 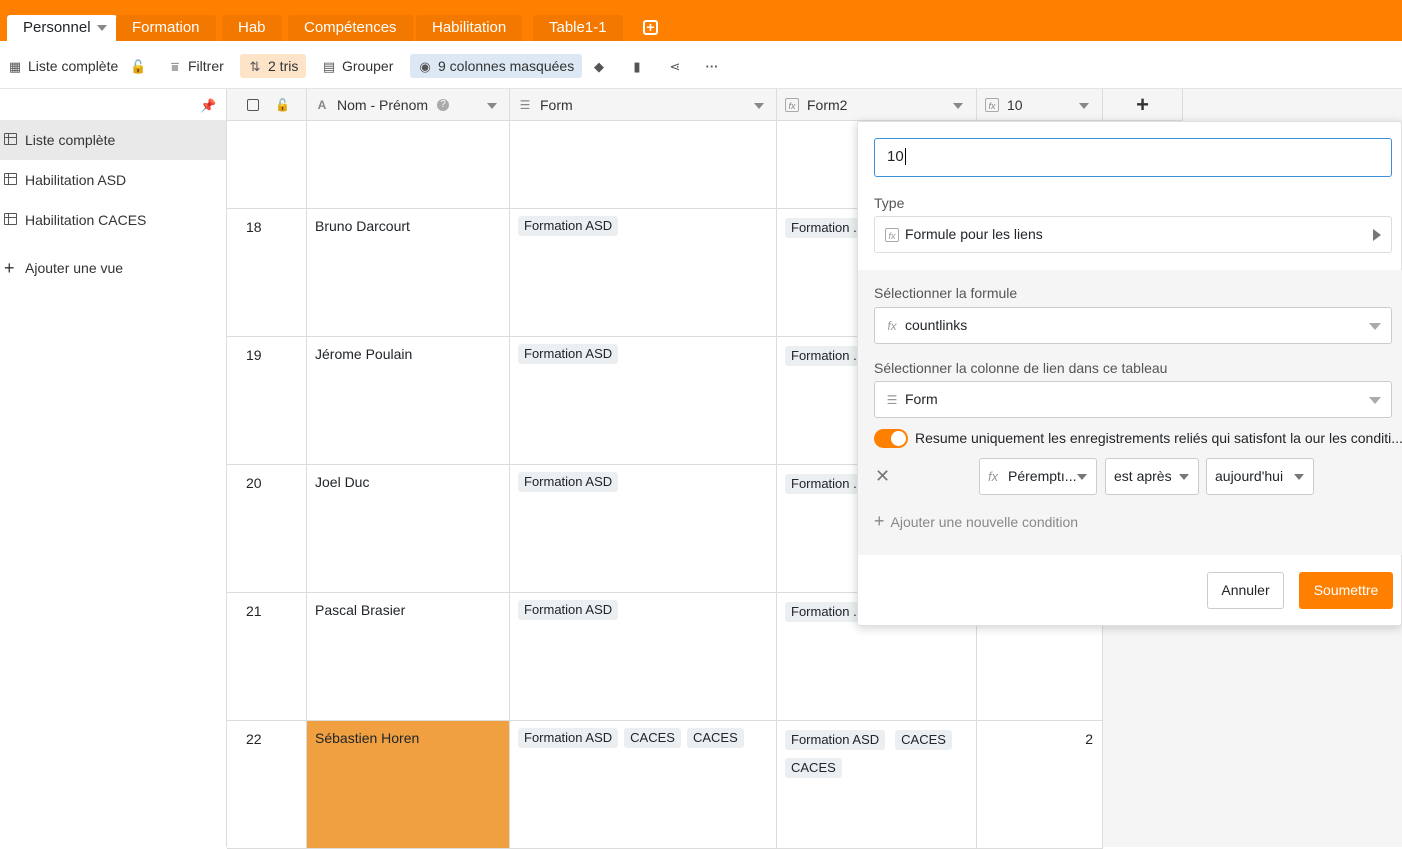 What do you see at coordinates (408, 401) in the screenshot?
I see `name-cell: Jérome Poulain` at bounding box center [408, 401].